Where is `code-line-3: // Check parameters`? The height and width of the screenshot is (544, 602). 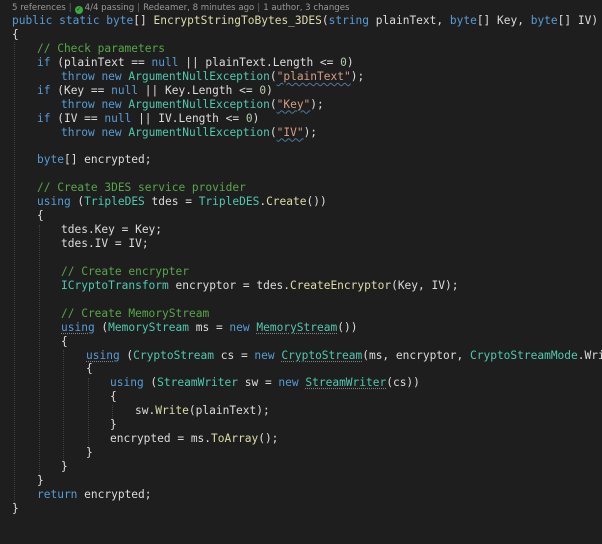 code-line-3: // Check parameters is located at coordinates (301, 49).